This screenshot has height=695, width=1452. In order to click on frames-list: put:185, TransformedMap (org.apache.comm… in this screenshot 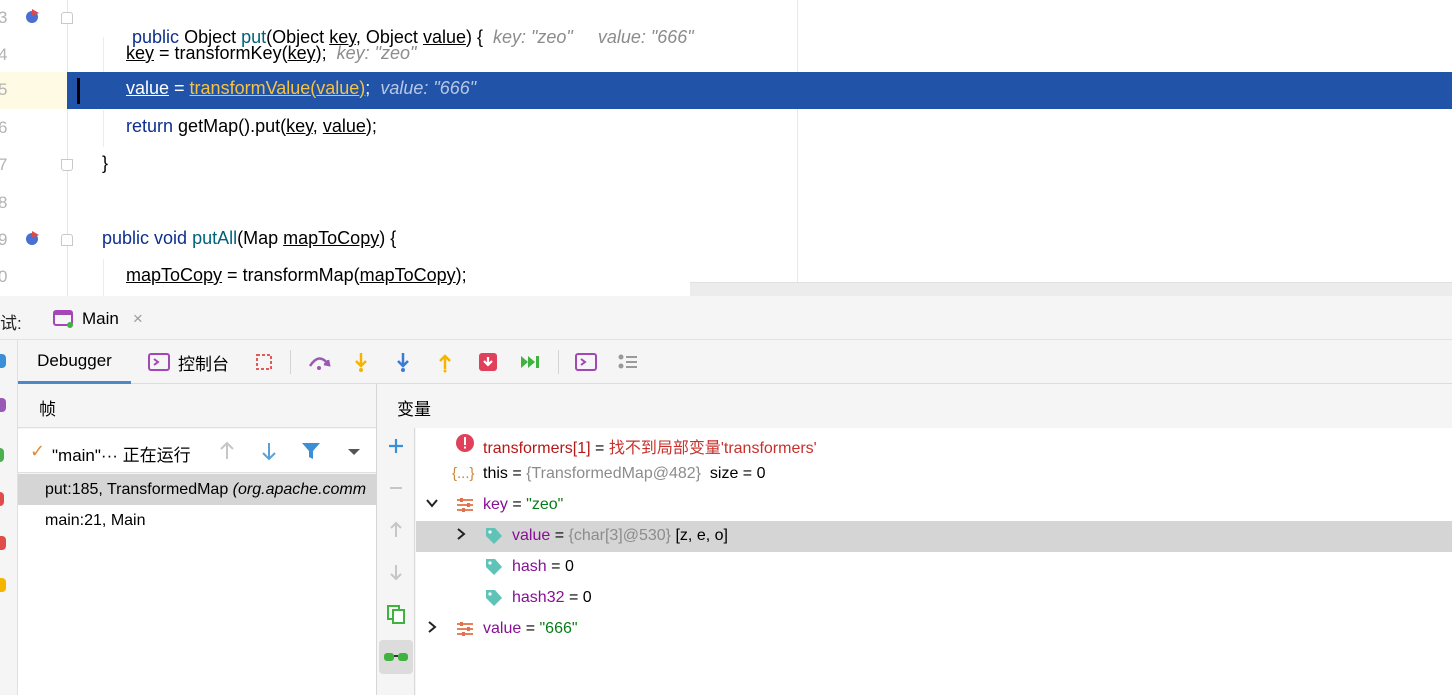, I will do `click(197, 584)`.